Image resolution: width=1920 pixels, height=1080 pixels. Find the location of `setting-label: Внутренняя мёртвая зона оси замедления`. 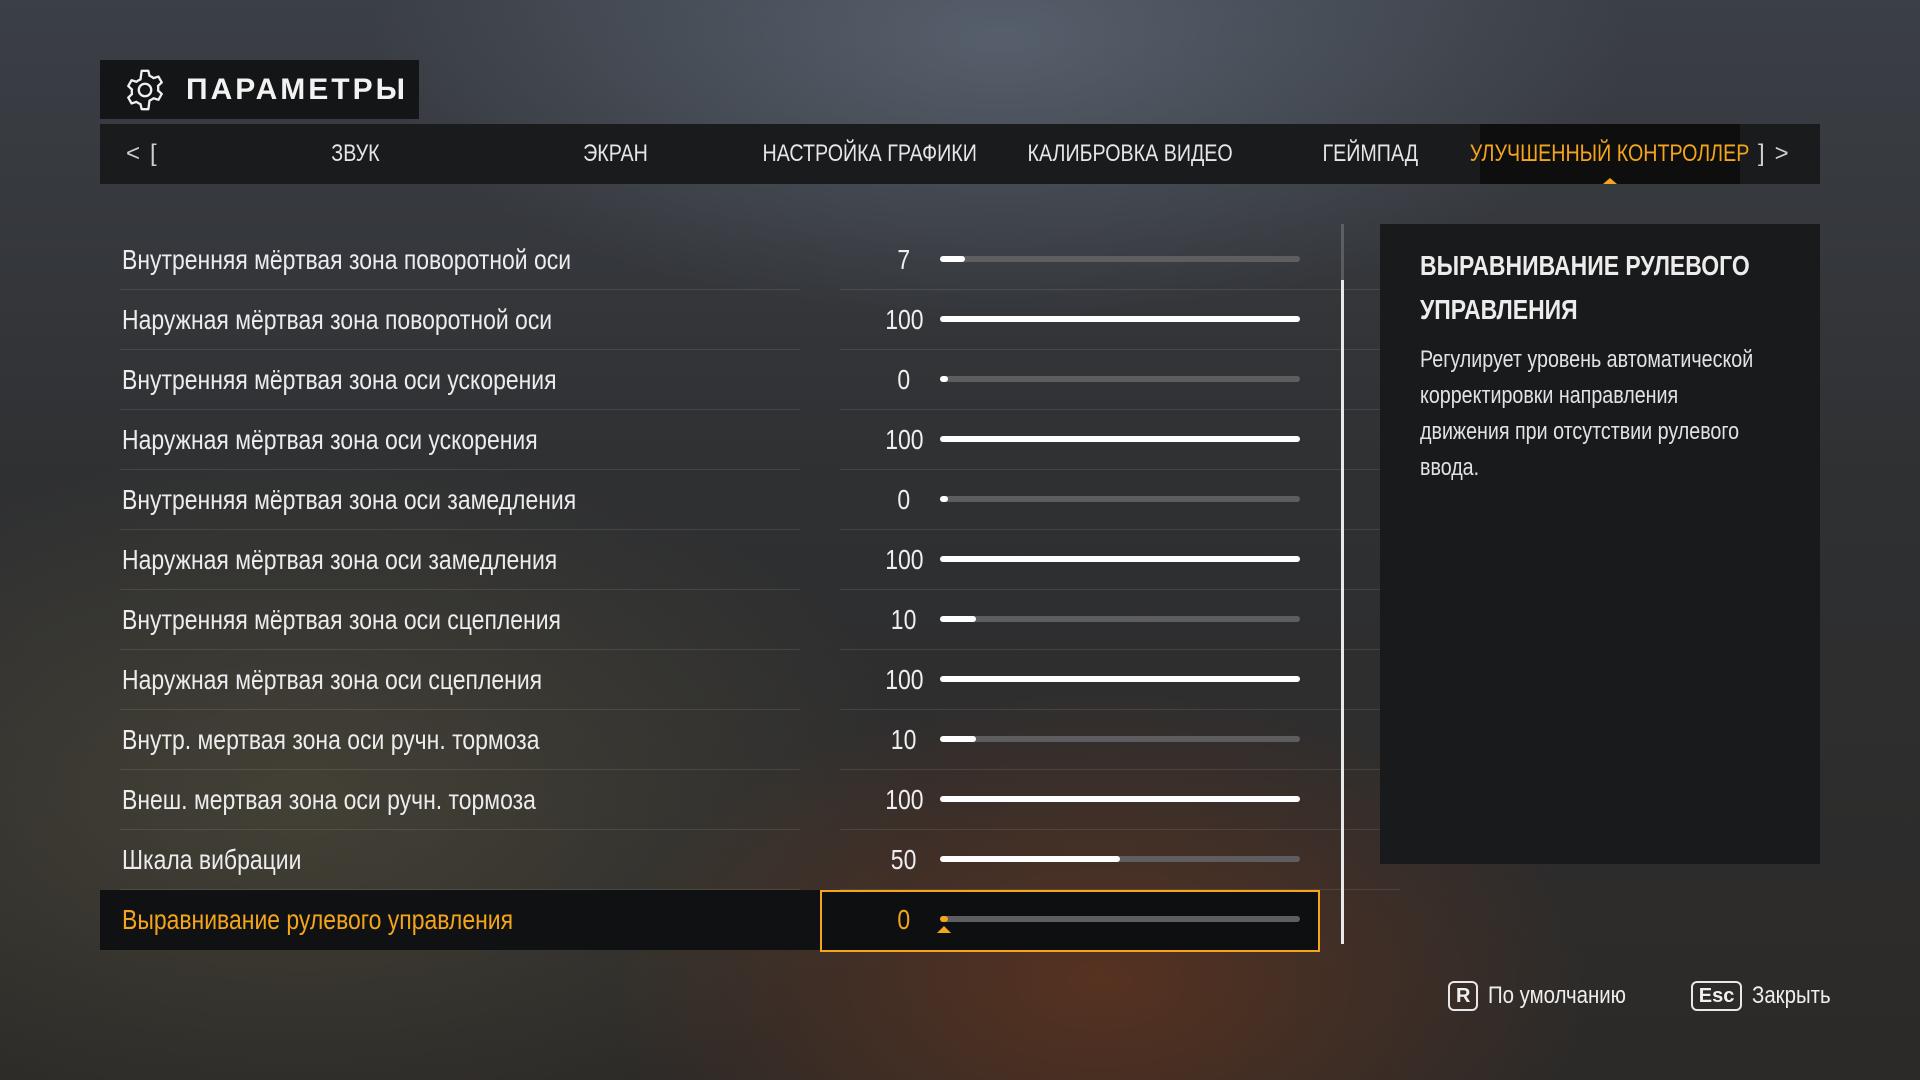

setting-label: Внутренняя мёртвая зона оси замедления is located at coordinates (349, 499).